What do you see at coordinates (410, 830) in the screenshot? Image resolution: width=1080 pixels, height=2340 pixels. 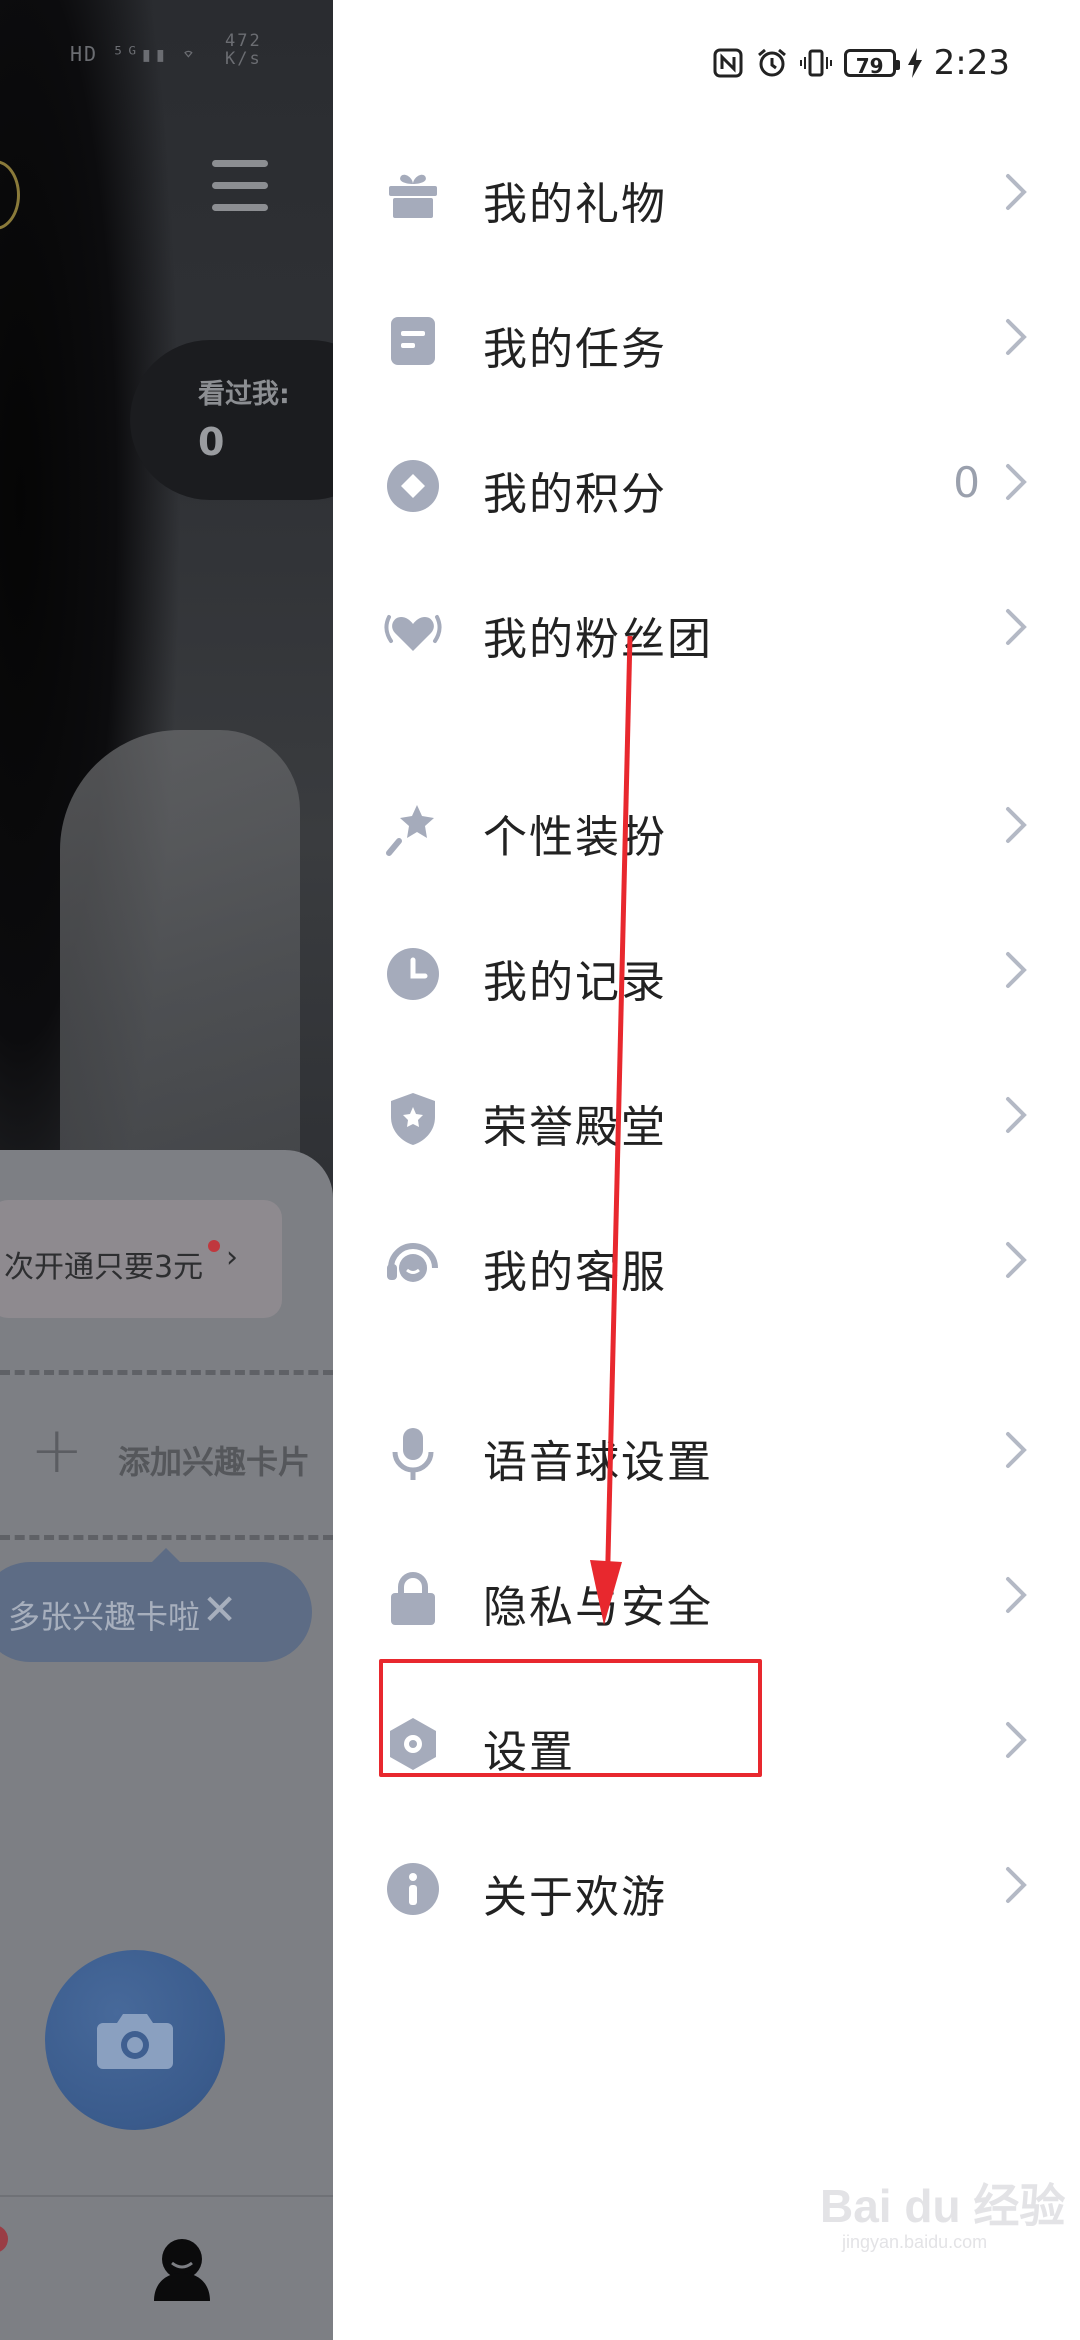 I see `dress-up-icon` at bounding box center [410, 830].